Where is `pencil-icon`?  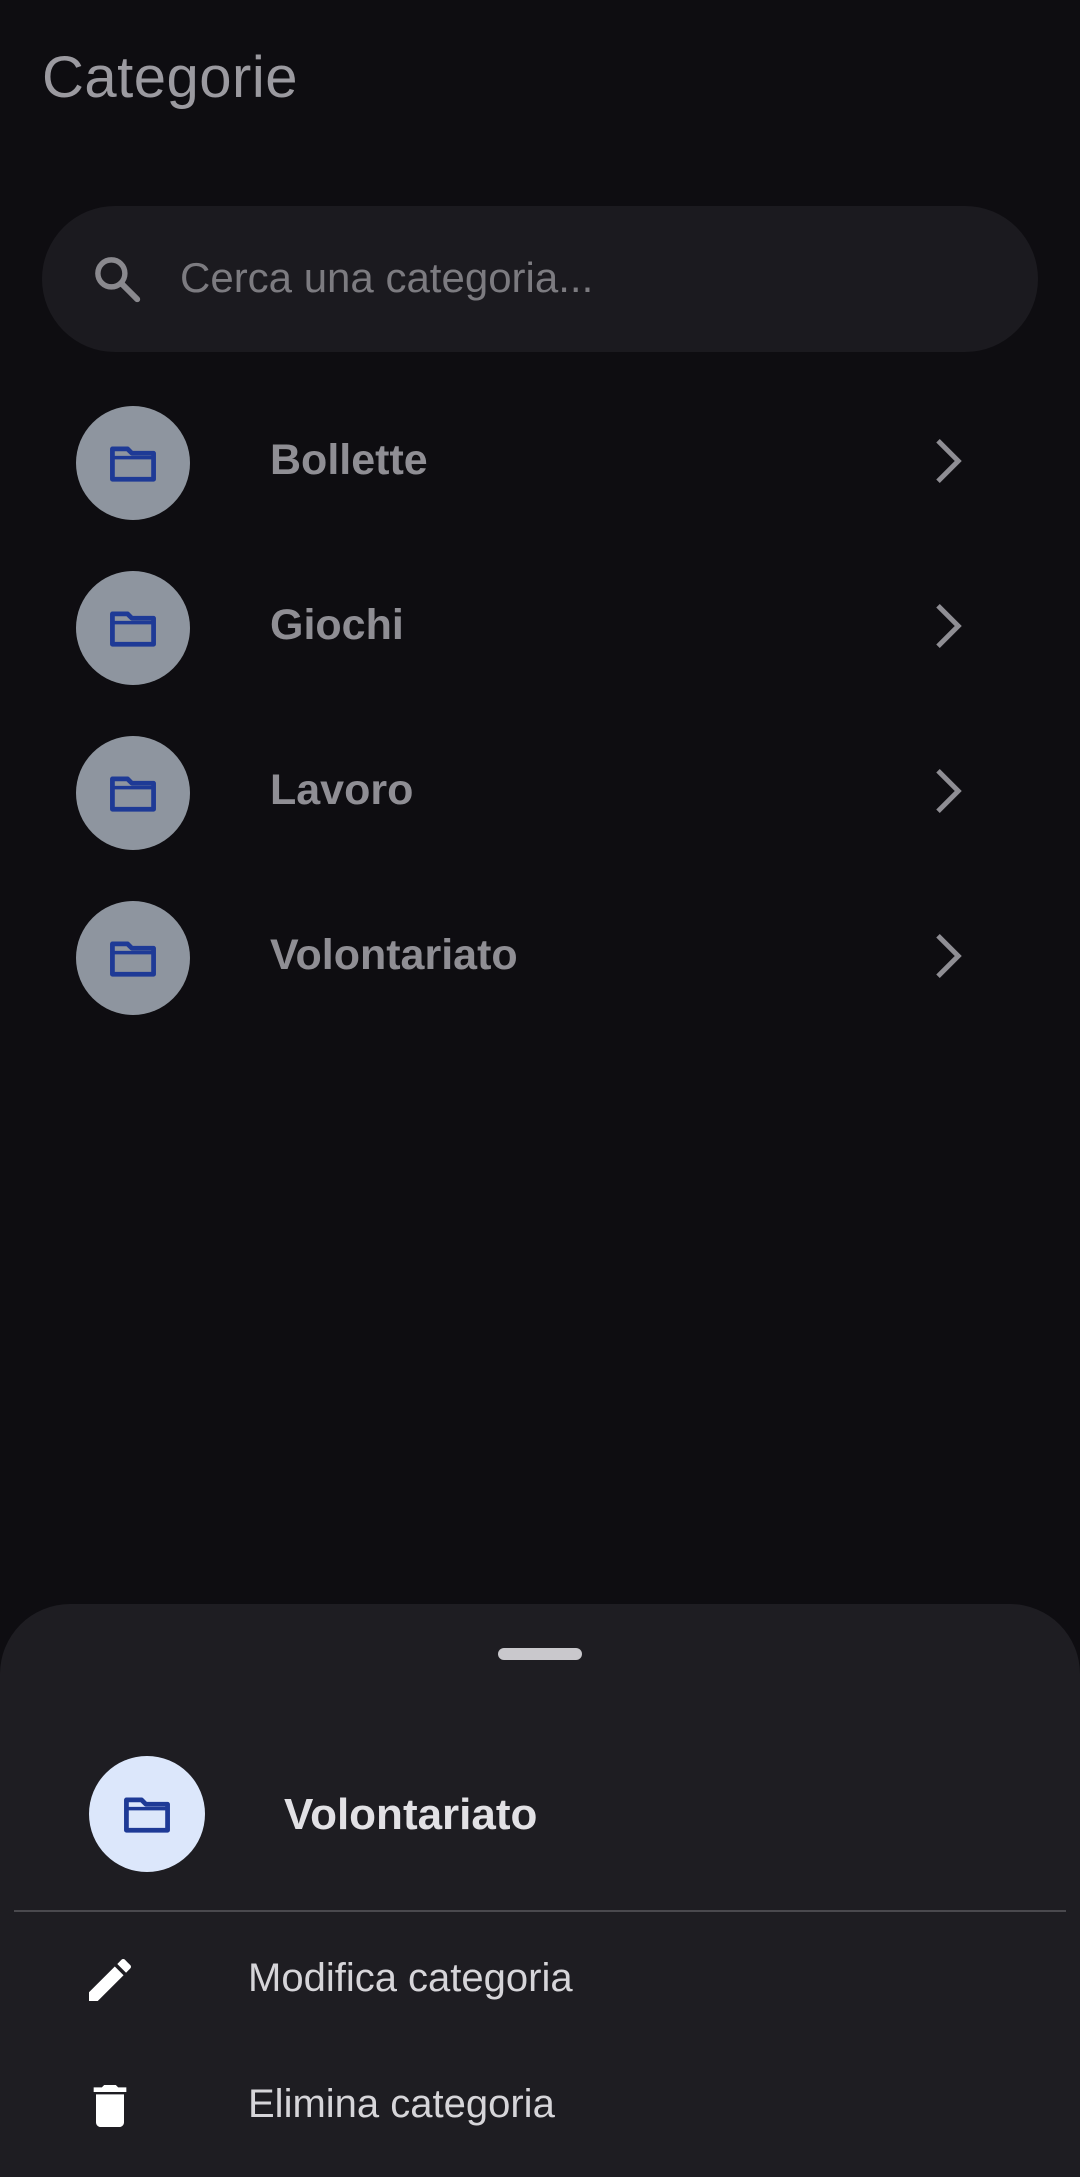 pencil-icon is located at coordinates (110, 1979).